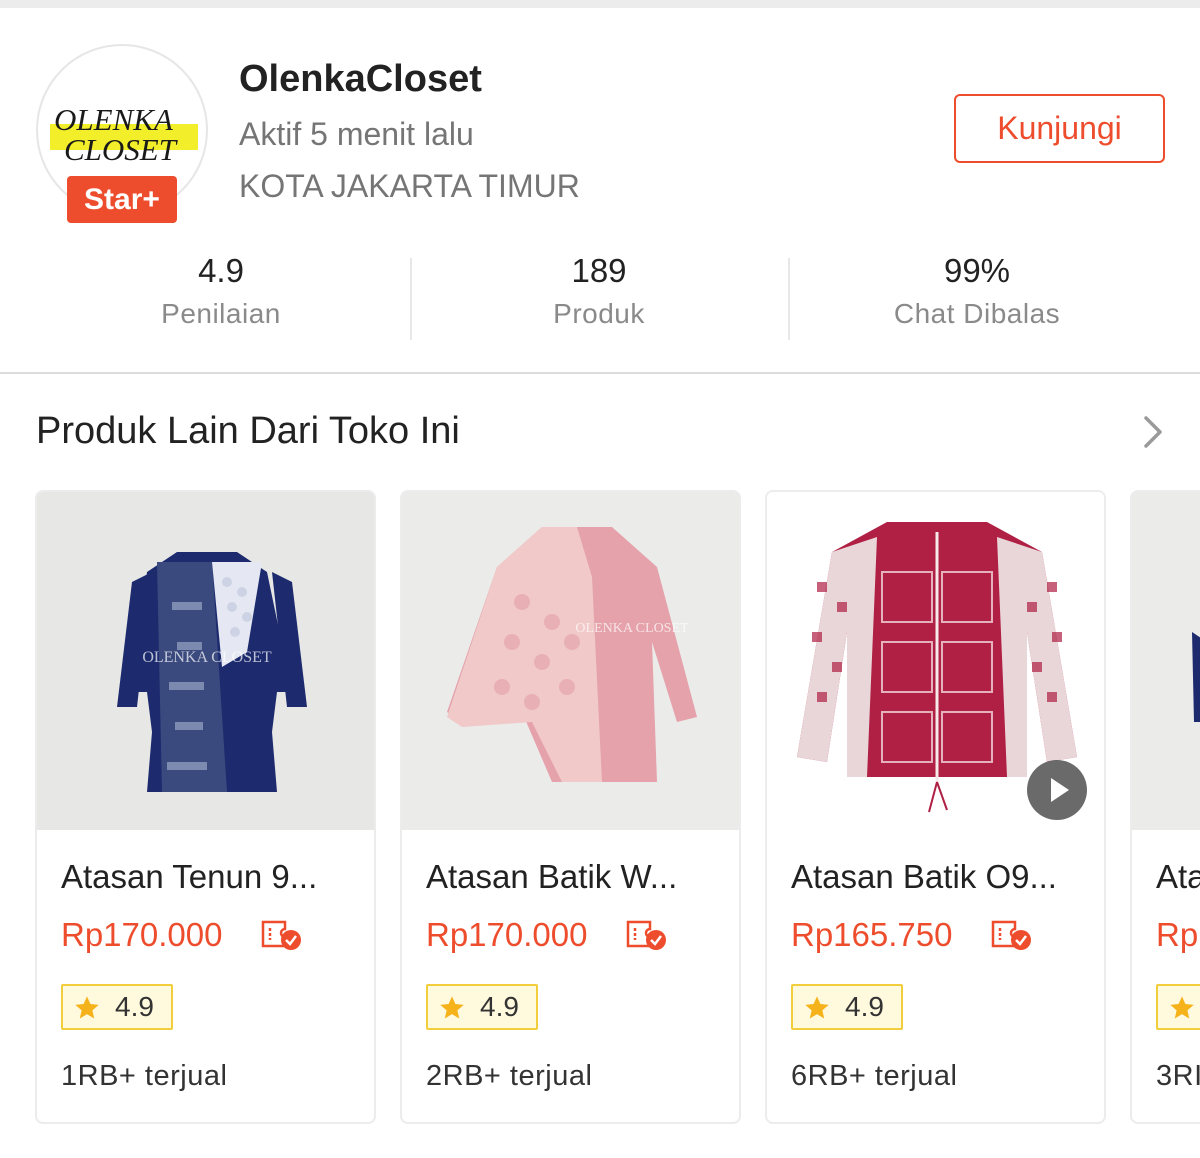 The height and width of the screenshot is (1158, 1200). I want to click on stat-value: 99%, so click(977, 270).